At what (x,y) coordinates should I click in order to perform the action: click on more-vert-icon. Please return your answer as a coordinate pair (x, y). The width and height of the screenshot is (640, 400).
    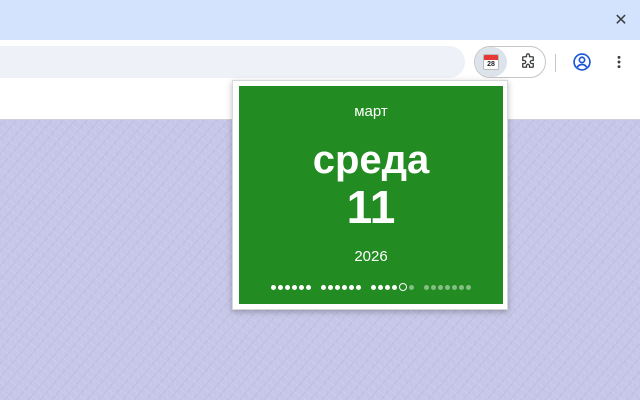
    Looking at the image, I should click on (619, 62).